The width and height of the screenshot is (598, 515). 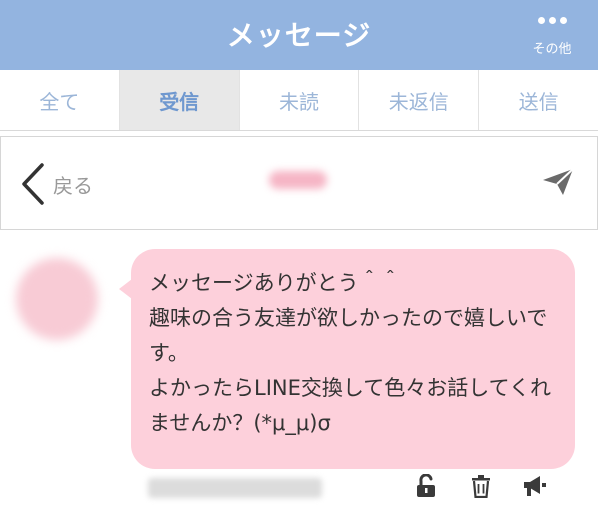 I want to click on report-button, so click(x=535, y=488).